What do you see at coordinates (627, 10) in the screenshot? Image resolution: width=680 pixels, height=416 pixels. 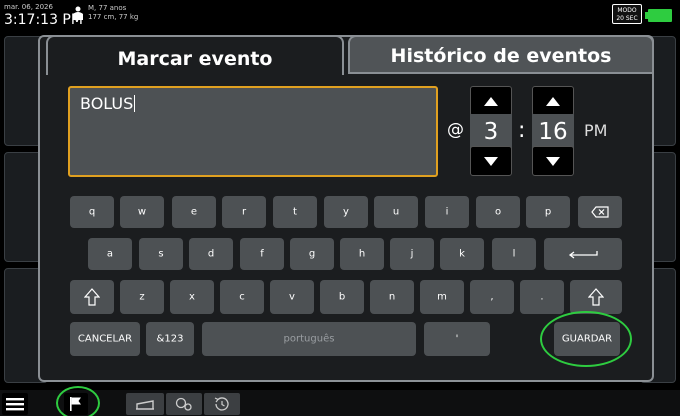 I see `mode-label: MODO` at bounding box center [627, 10].